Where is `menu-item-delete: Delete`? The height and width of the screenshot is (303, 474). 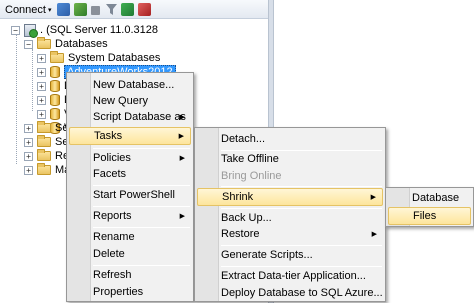 menu-item-delete: Delete is located at coordinates (130, 254).